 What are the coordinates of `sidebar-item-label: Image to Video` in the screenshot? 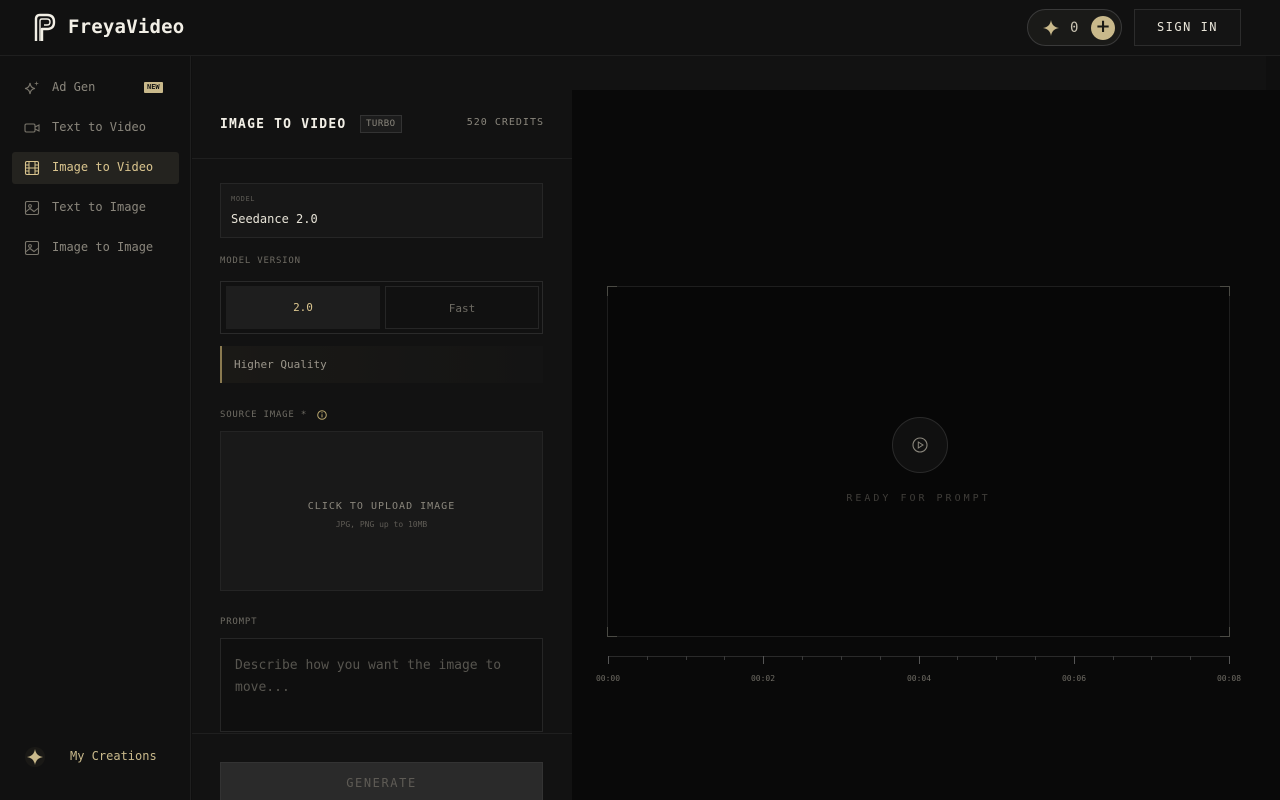 It's located at (103, 167).